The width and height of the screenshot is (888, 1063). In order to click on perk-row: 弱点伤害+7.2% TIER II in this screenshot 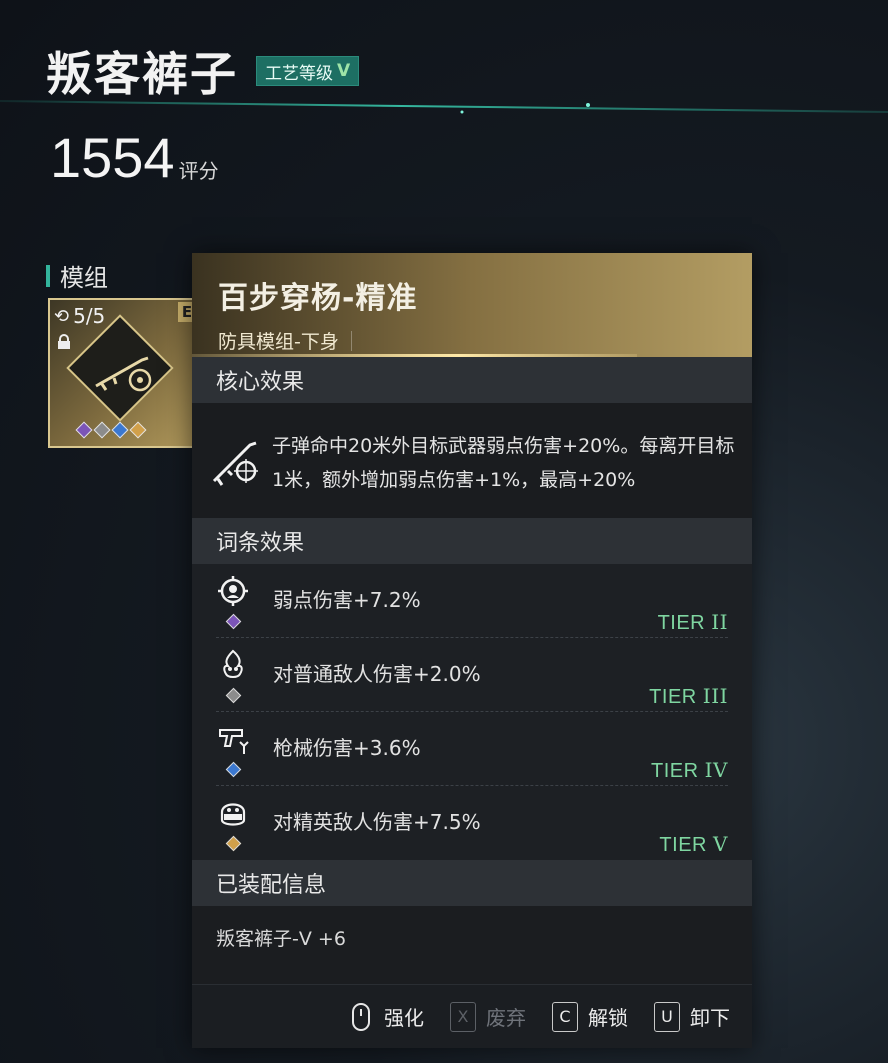, I will do `click(472, 601)`.